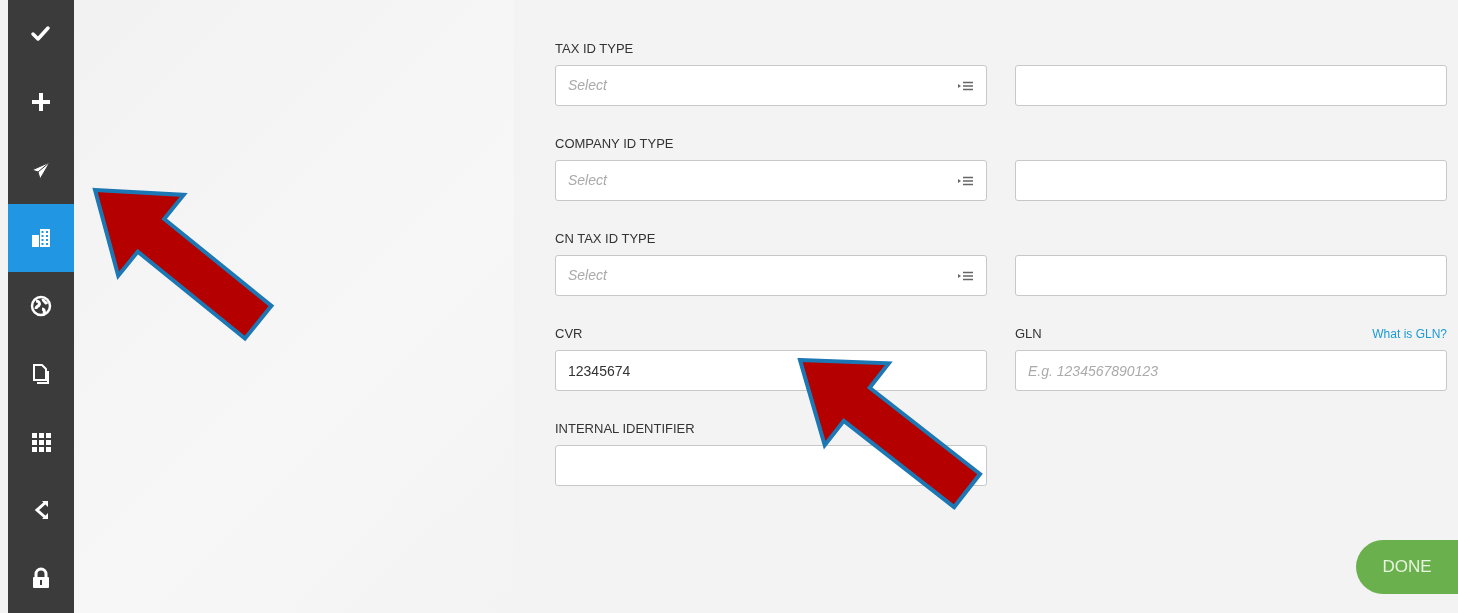 This screenshot has width=1458, height=613. Describe the element at coordinates (41, 170) in the screenshot. I see `paper-plane-icon` at that location.